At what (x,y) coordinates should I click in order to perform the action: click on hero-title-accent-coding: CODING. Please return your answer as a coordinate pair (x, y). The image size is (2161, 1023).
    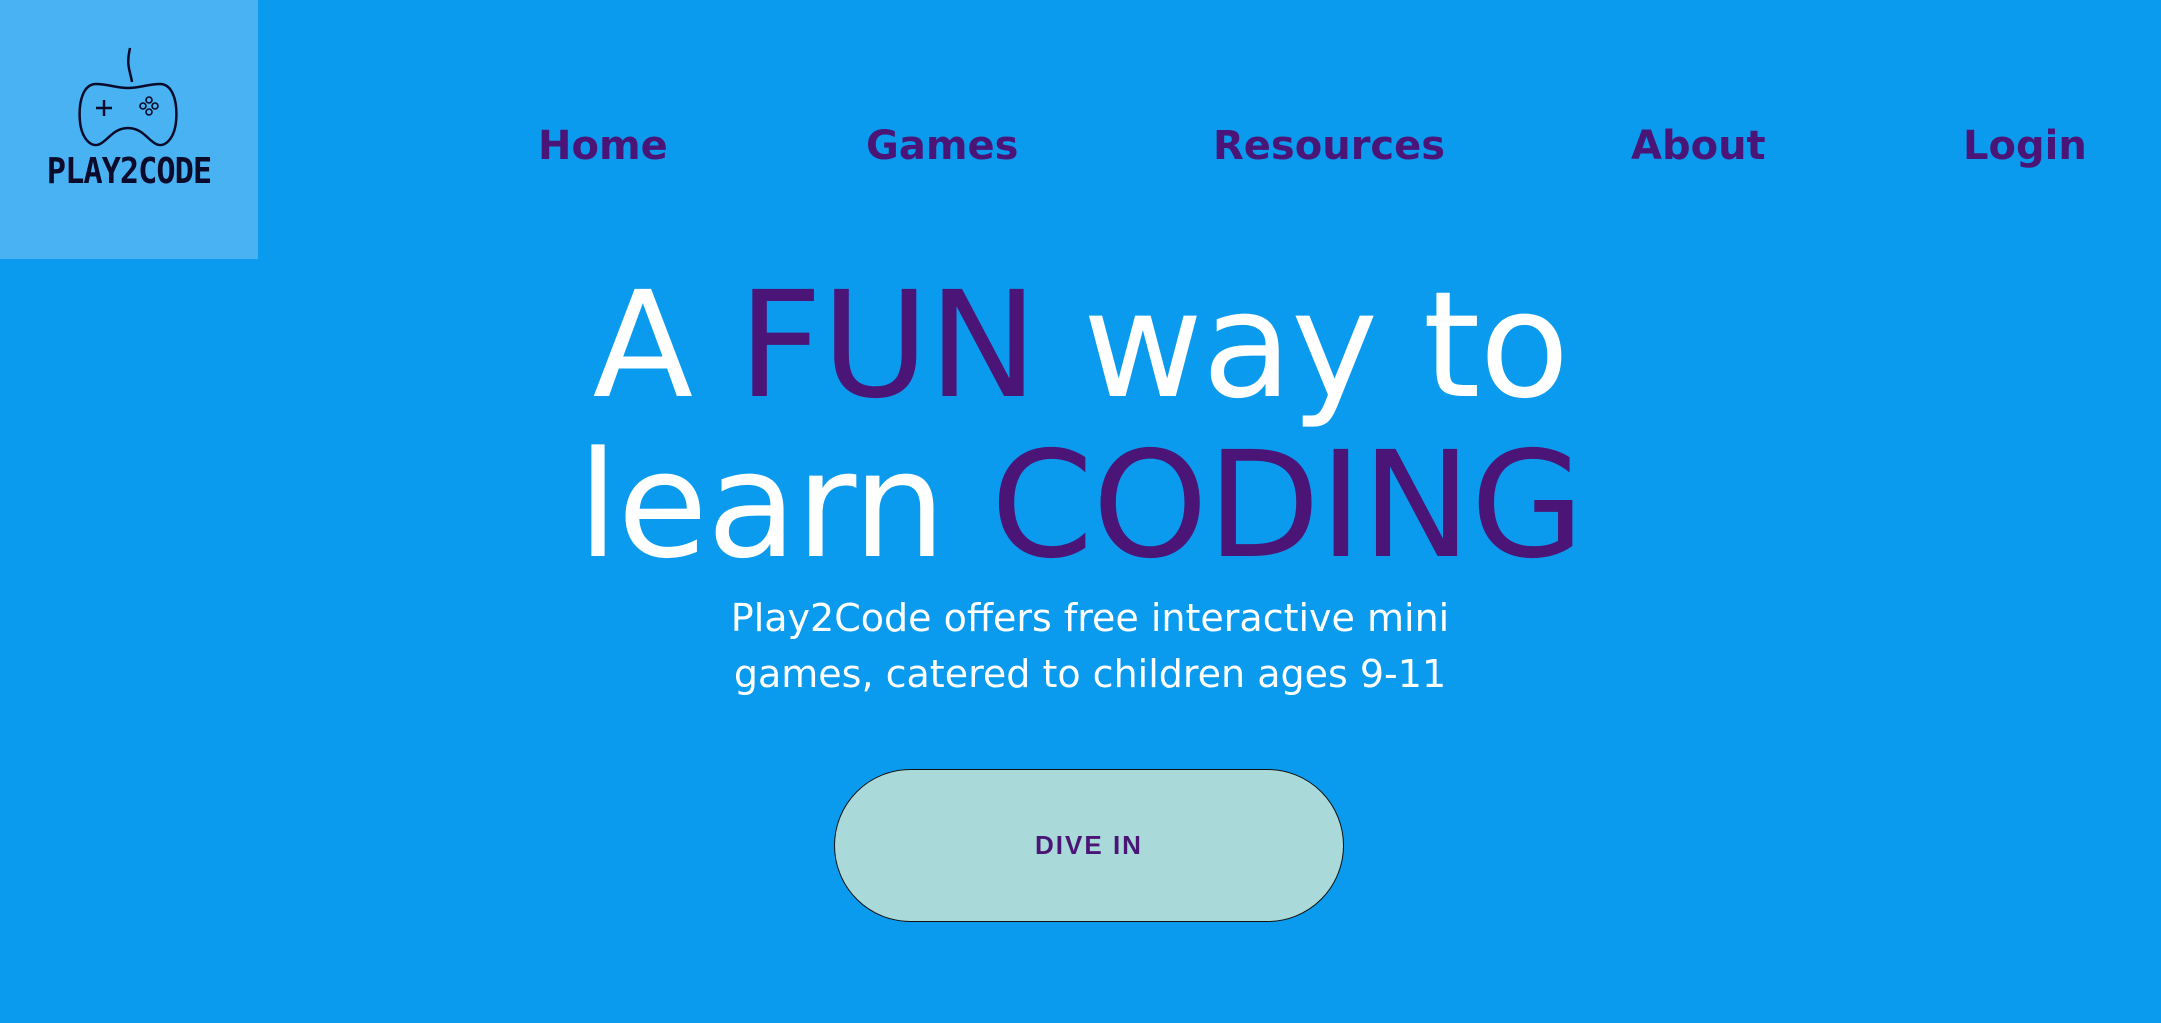
    Looking at the image, I should click on (1287, 505).